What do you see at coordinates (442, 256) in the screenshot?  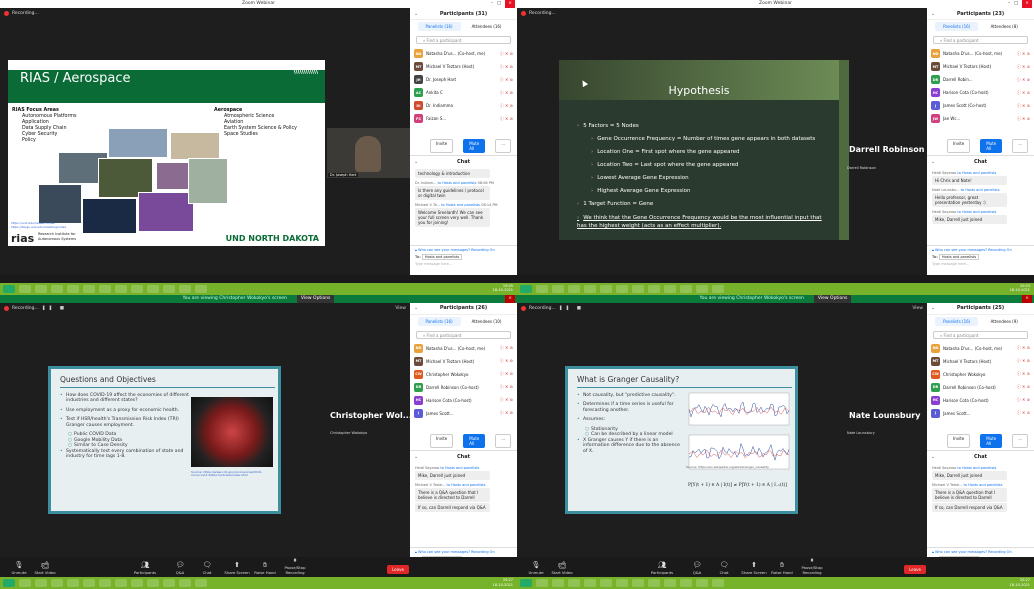 I see `chat-recipient-select: Hosts and panelists` at bounding box center [442, 256].